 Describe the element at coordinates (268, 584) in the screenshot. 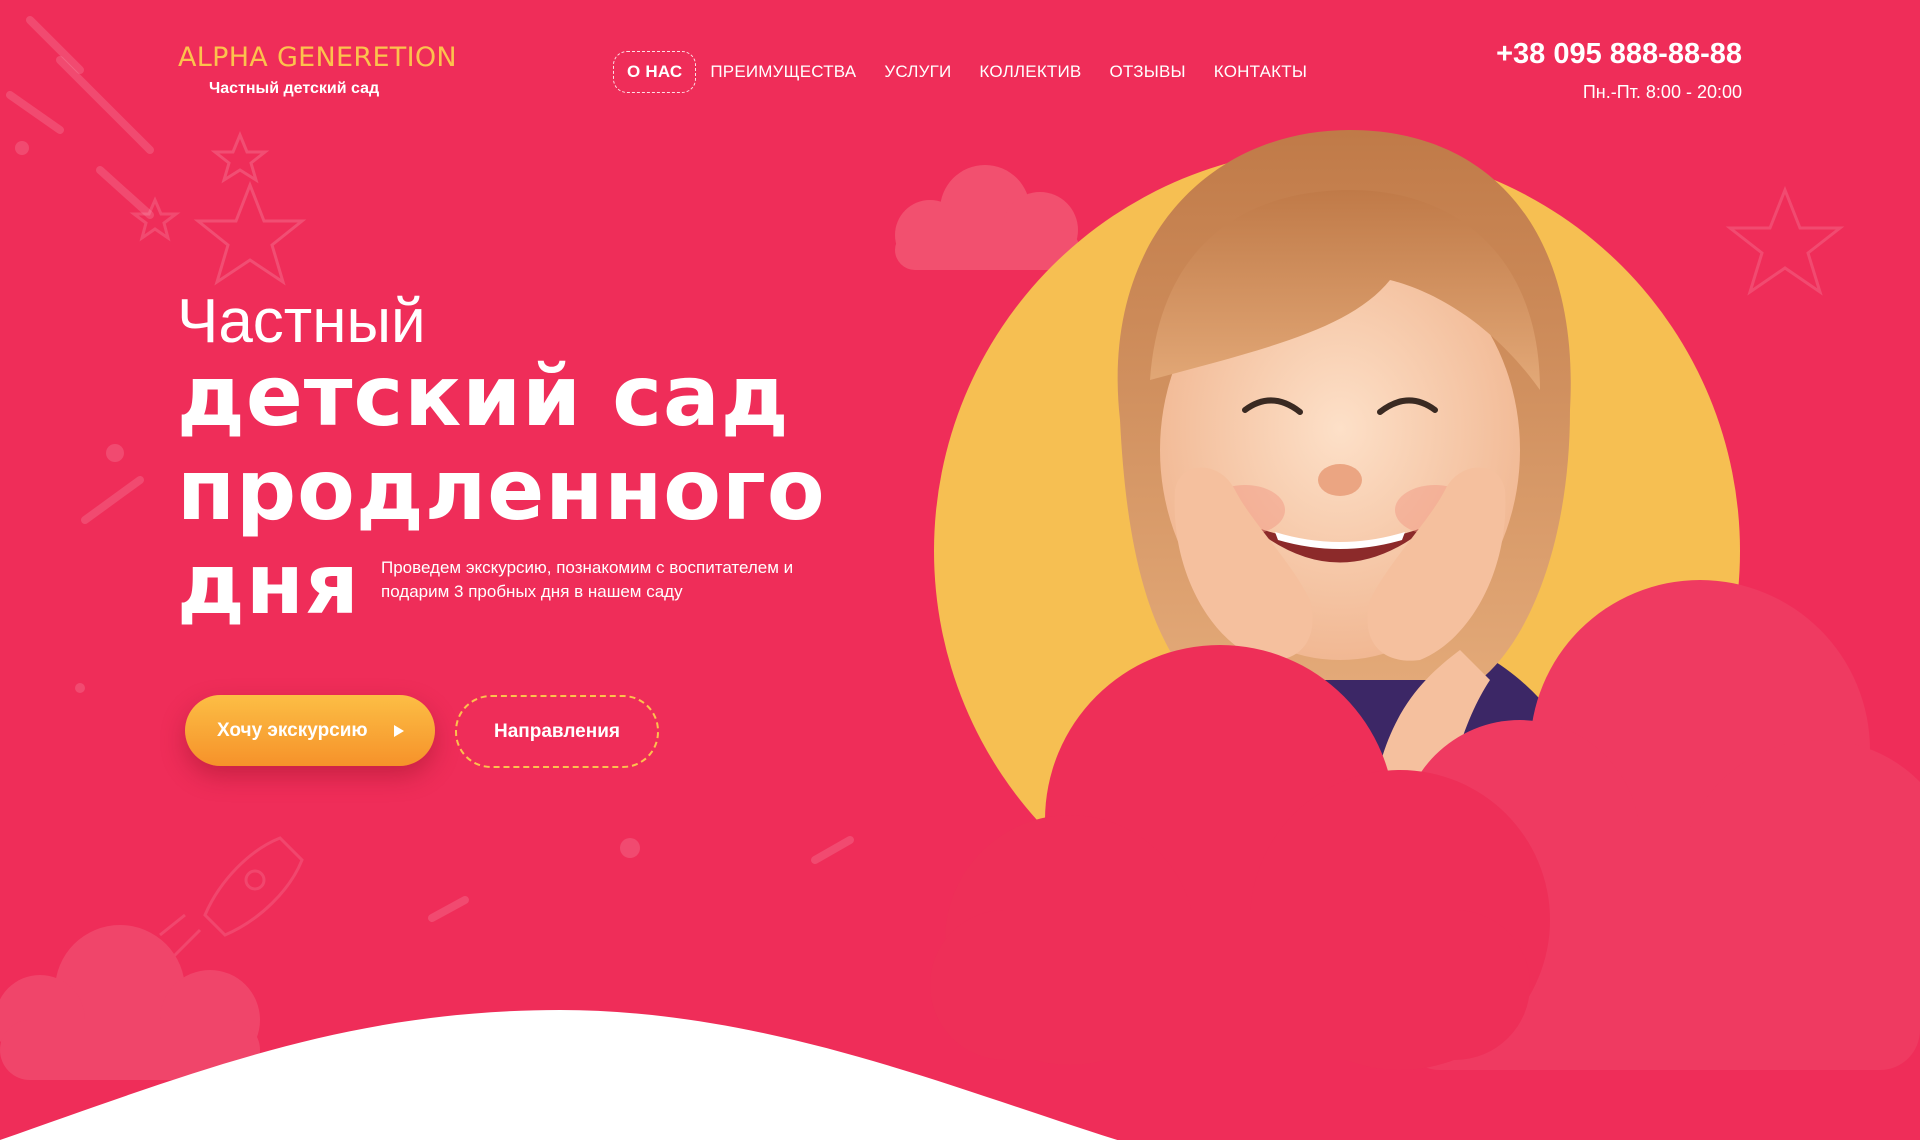

I see `hero-title-line4: дня` at that location.